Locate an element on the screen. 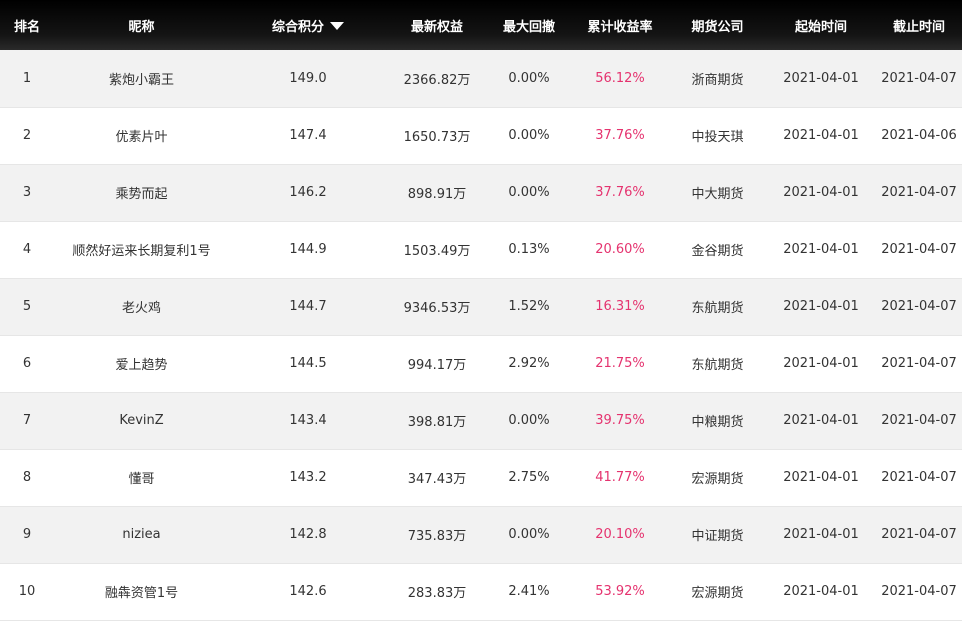 The width and height of the screenshot is (962, 621). score-cell: 144.7 is located at coordinates (308, 306).